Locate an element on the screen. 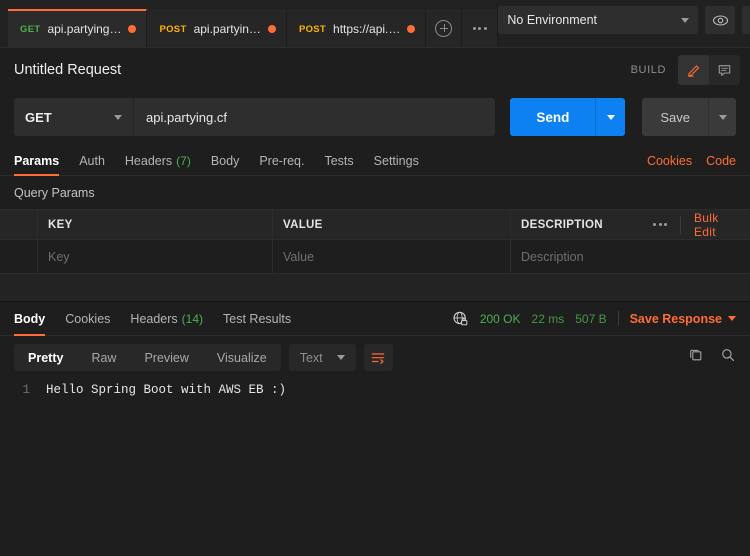 The width and height of the screenshot is (750, 556). tab-label: Tests is located at coordinates (339, 160).